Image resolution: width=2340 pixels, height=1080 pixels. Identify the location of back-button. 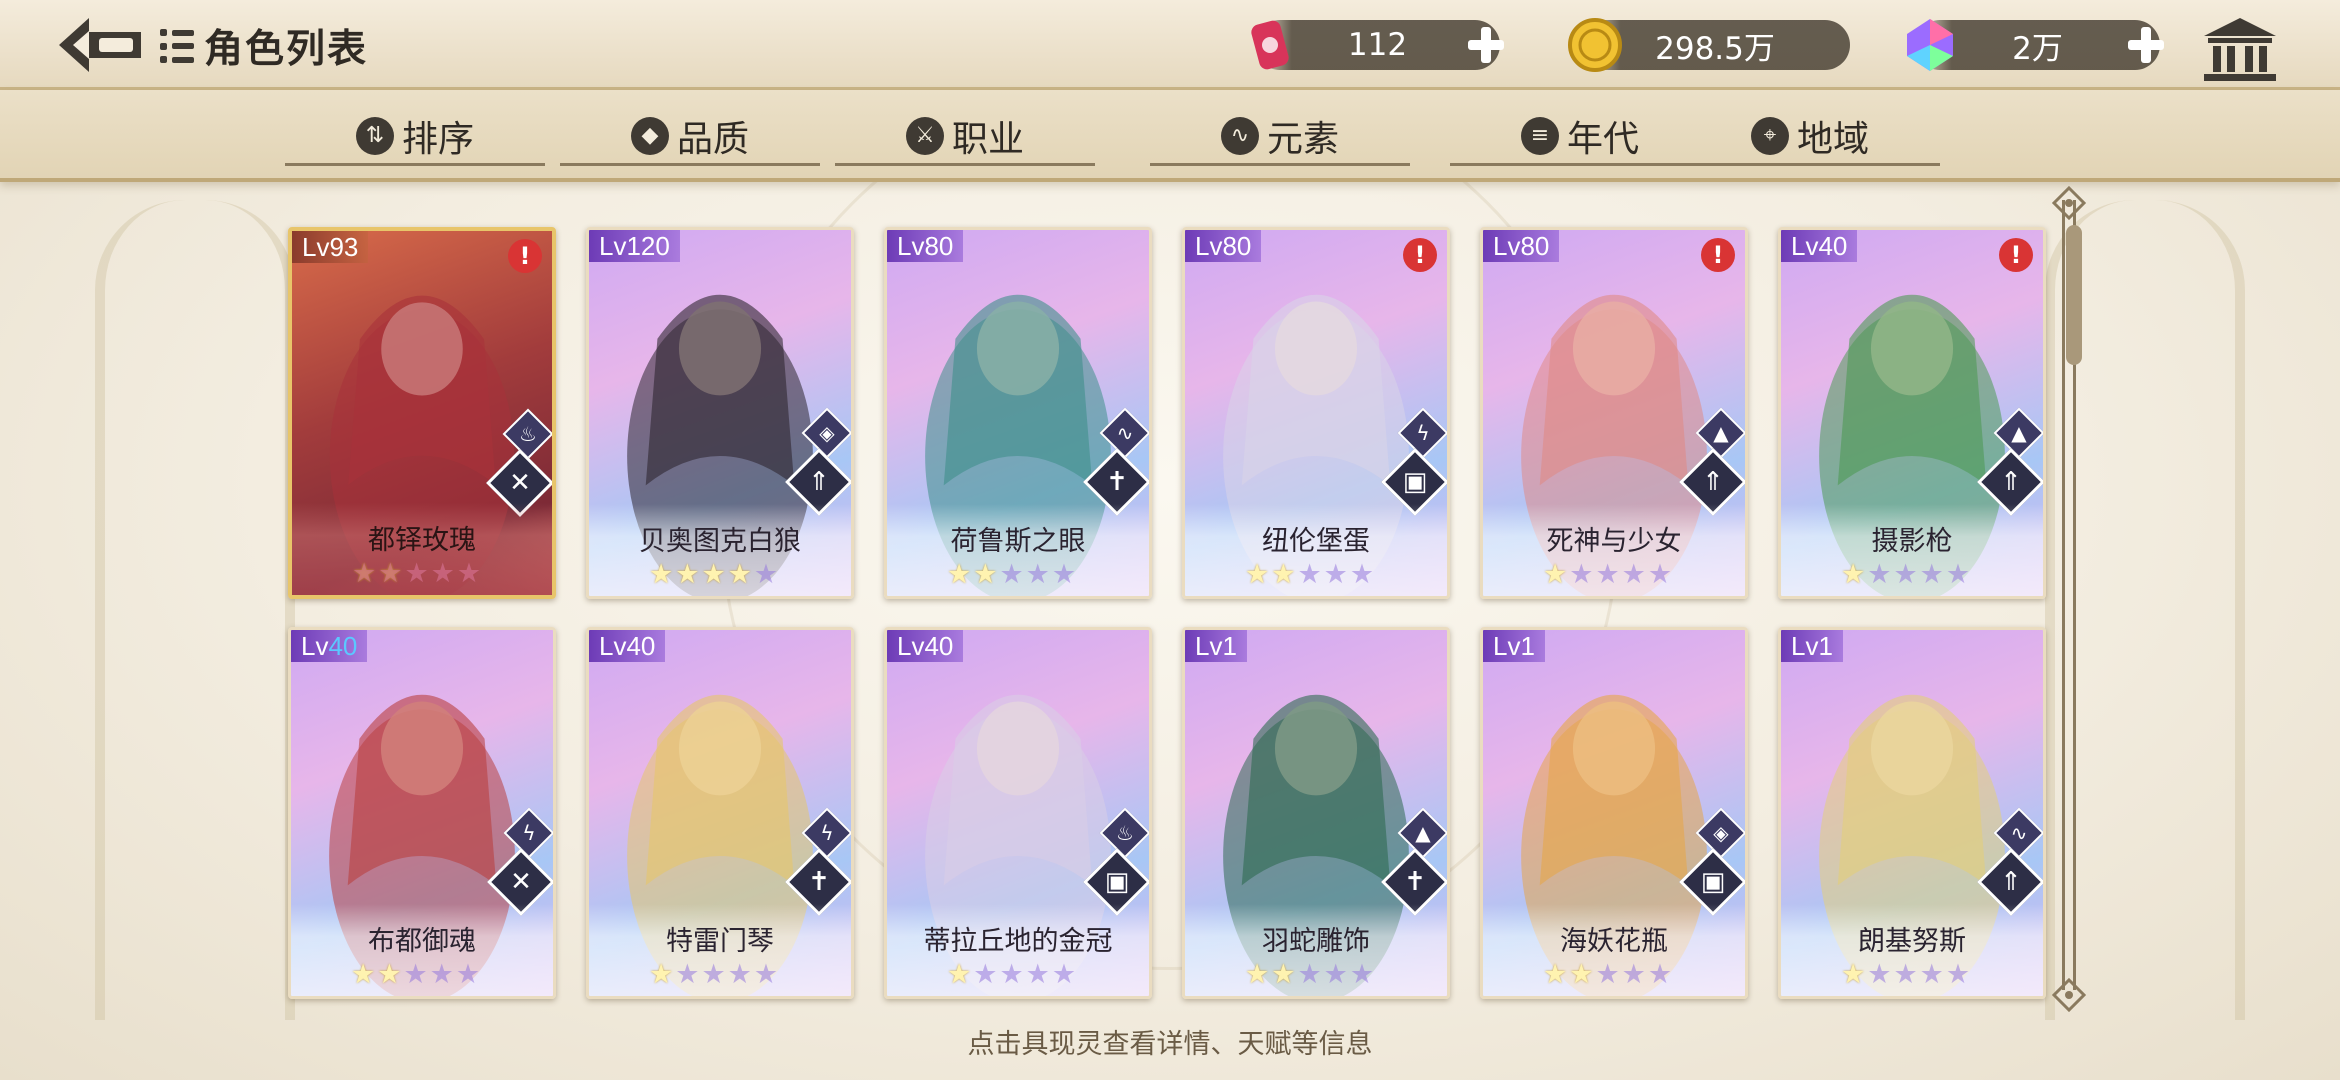
(101, 45).